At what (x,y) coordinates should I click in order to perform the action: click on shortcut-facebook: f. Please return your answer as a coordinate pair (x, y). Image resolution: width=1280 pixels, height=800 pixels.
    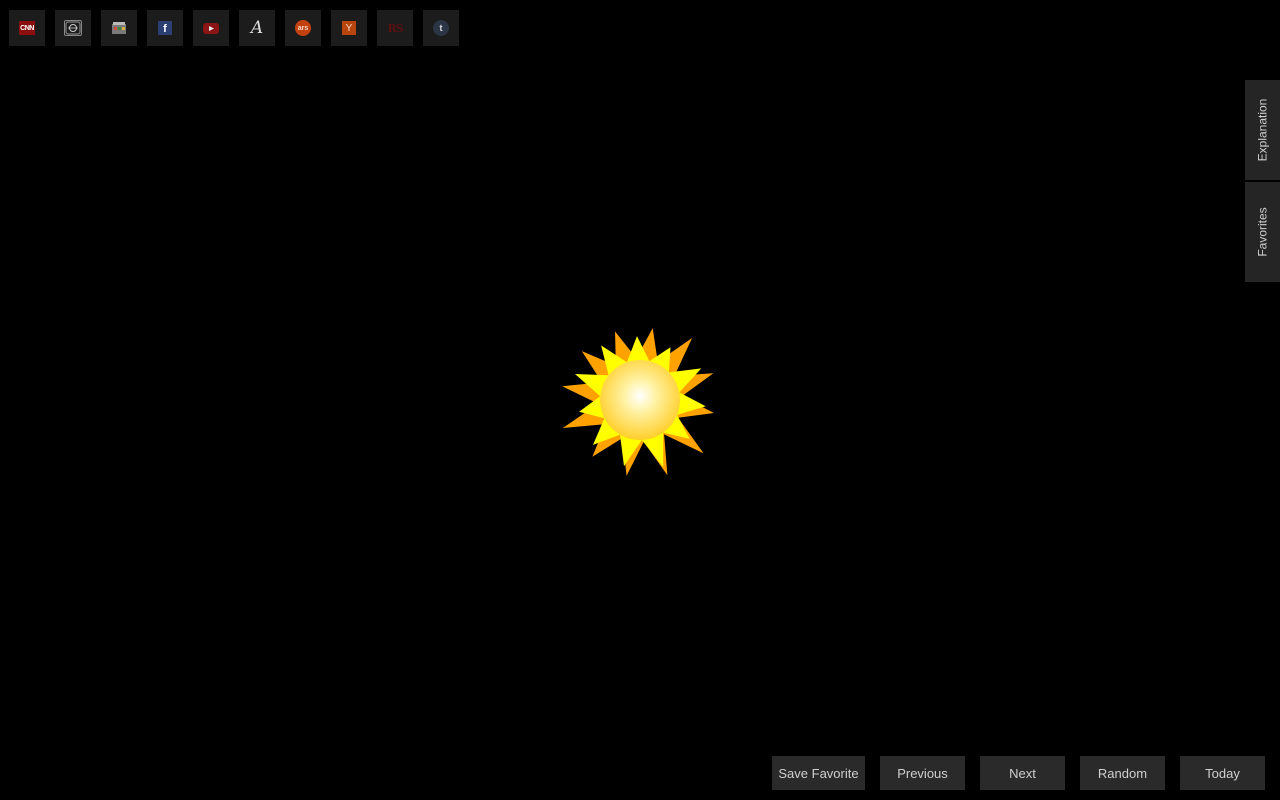
    Looking at the image, I should click on (165, 28).